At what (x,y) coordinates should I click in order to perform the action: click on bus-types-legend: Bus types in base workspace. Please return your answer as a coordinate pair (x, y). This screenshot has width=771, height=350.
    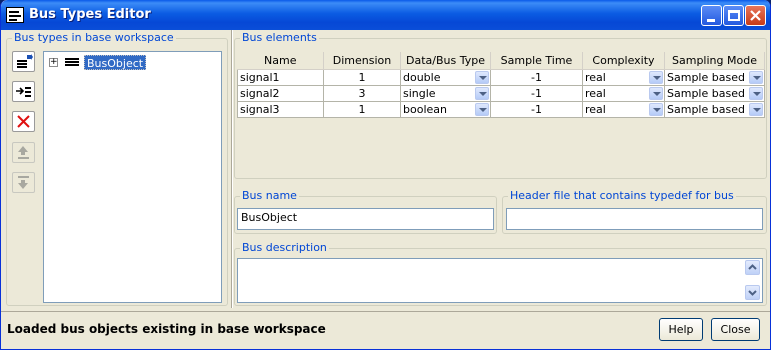
    Looking at the image, I should click on (94, 37).